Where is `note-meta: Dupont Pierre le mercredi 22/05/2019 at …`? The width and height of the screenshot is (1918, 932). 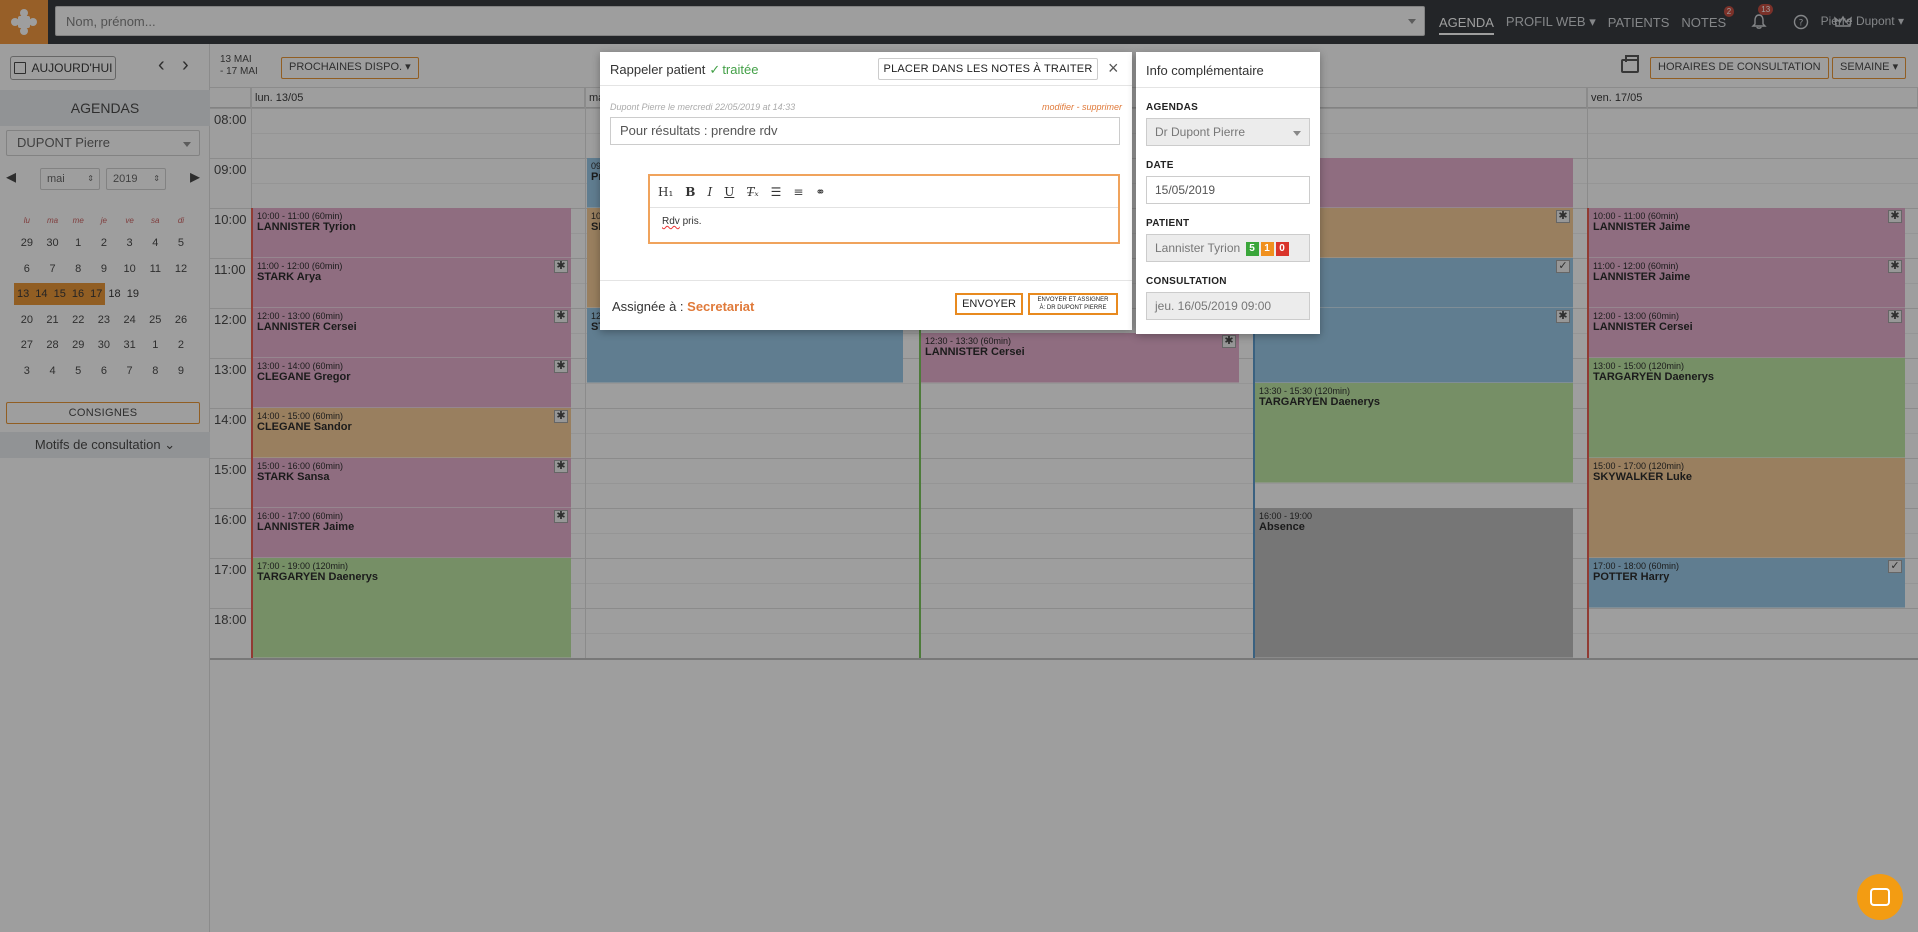 note-meta: Dupont Pierre le mercredi 22/05/2019 at … is located at coordinates (703, 107).